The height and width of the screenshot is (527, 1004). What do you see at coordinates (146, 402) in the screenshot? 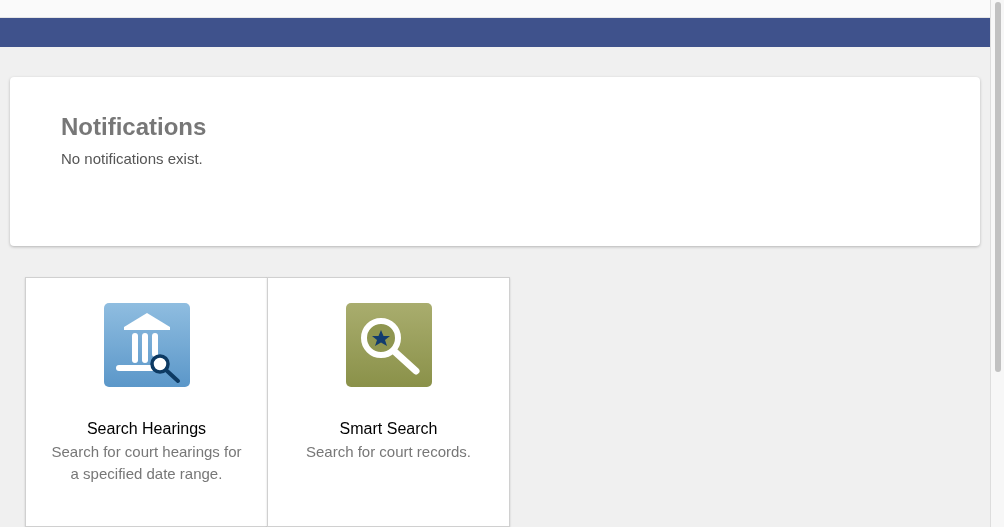
I see `search-tile: Search Hearings Search for court hearings for a specified date range.` at bounding box center [146, 402].